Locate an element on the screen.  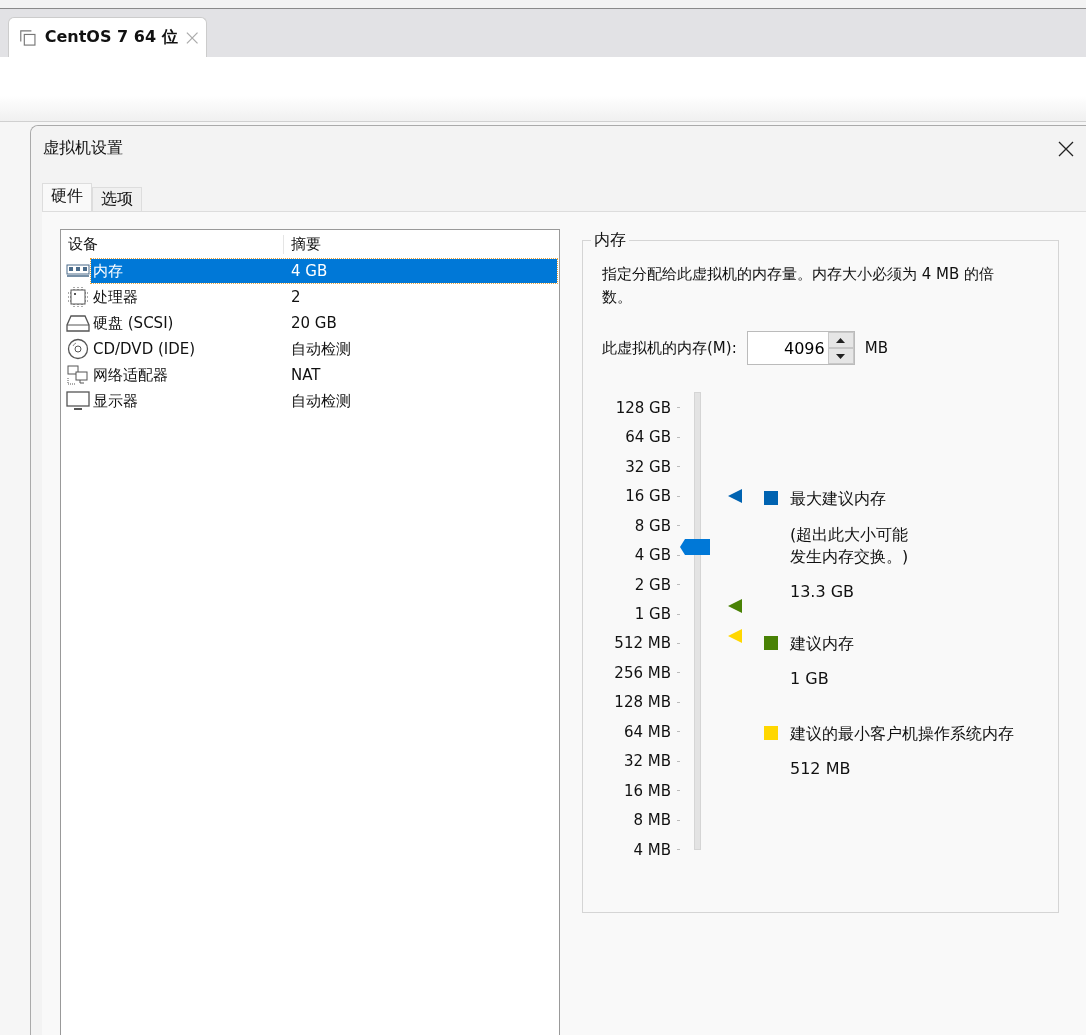
windows-icon is located at coordinates (28, 37).